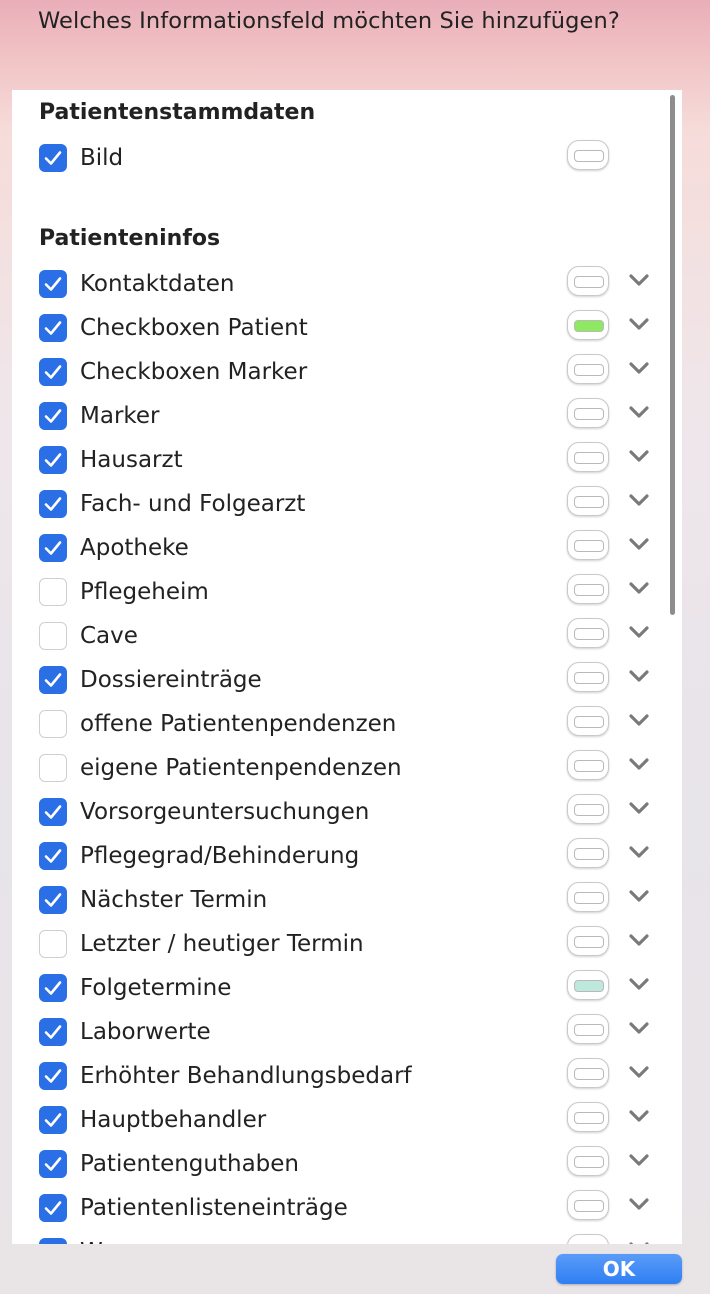 The width and height of the screenshot is (710, 1294). Describe the element at coordinates (347, 160) in the screenshot. I see `field-row: Bild` at that location.